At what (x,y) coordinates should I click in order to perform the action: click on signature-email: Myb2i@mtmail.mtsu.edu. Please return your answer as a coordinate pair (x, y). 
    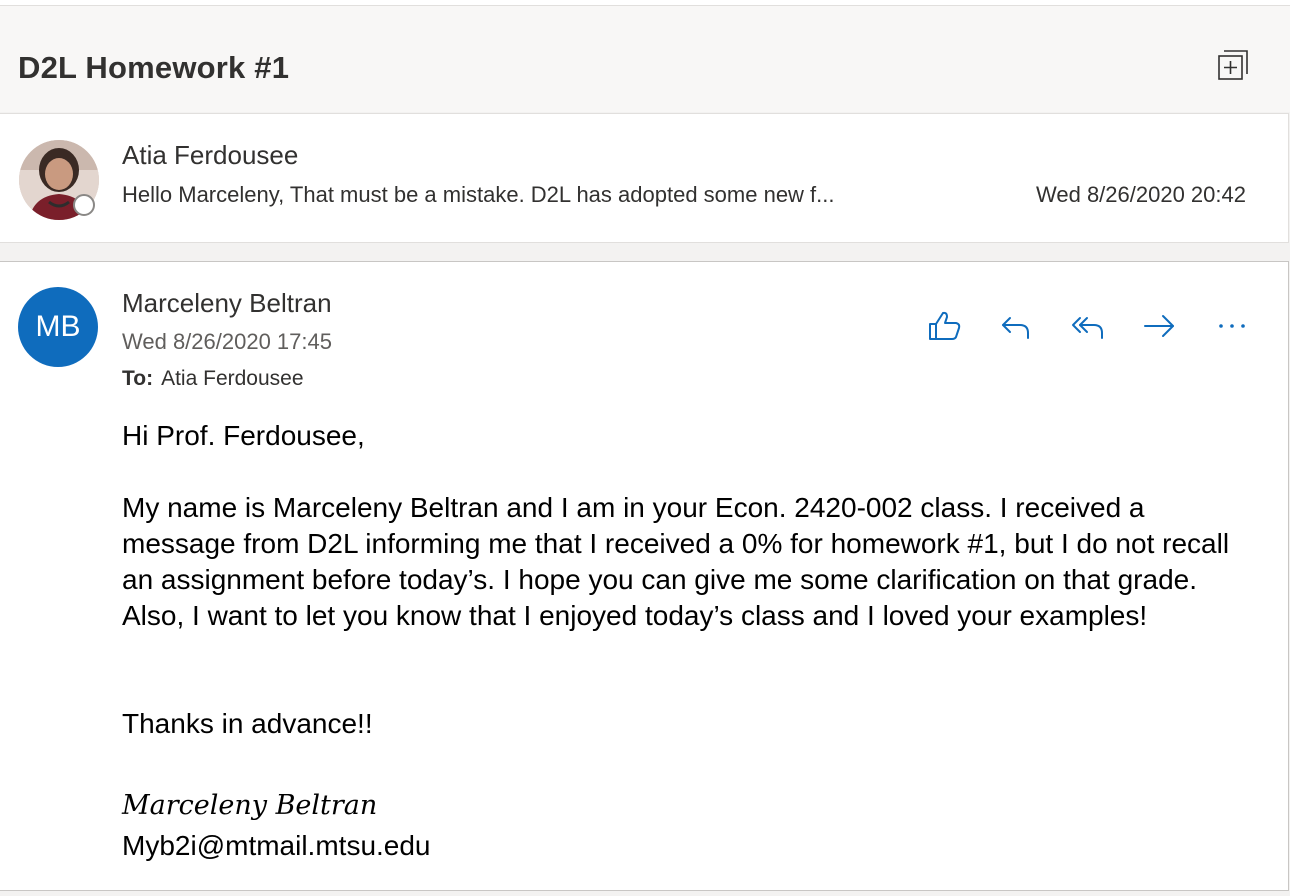
    Looking at the image, I should click on (276, 846).